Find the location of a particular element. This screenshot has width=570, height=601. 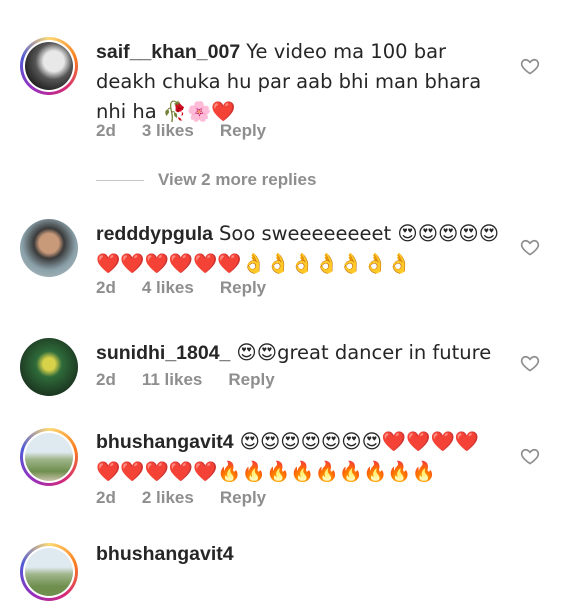

comment-body: bhushangavit4 is located at coordinates (298, 554).